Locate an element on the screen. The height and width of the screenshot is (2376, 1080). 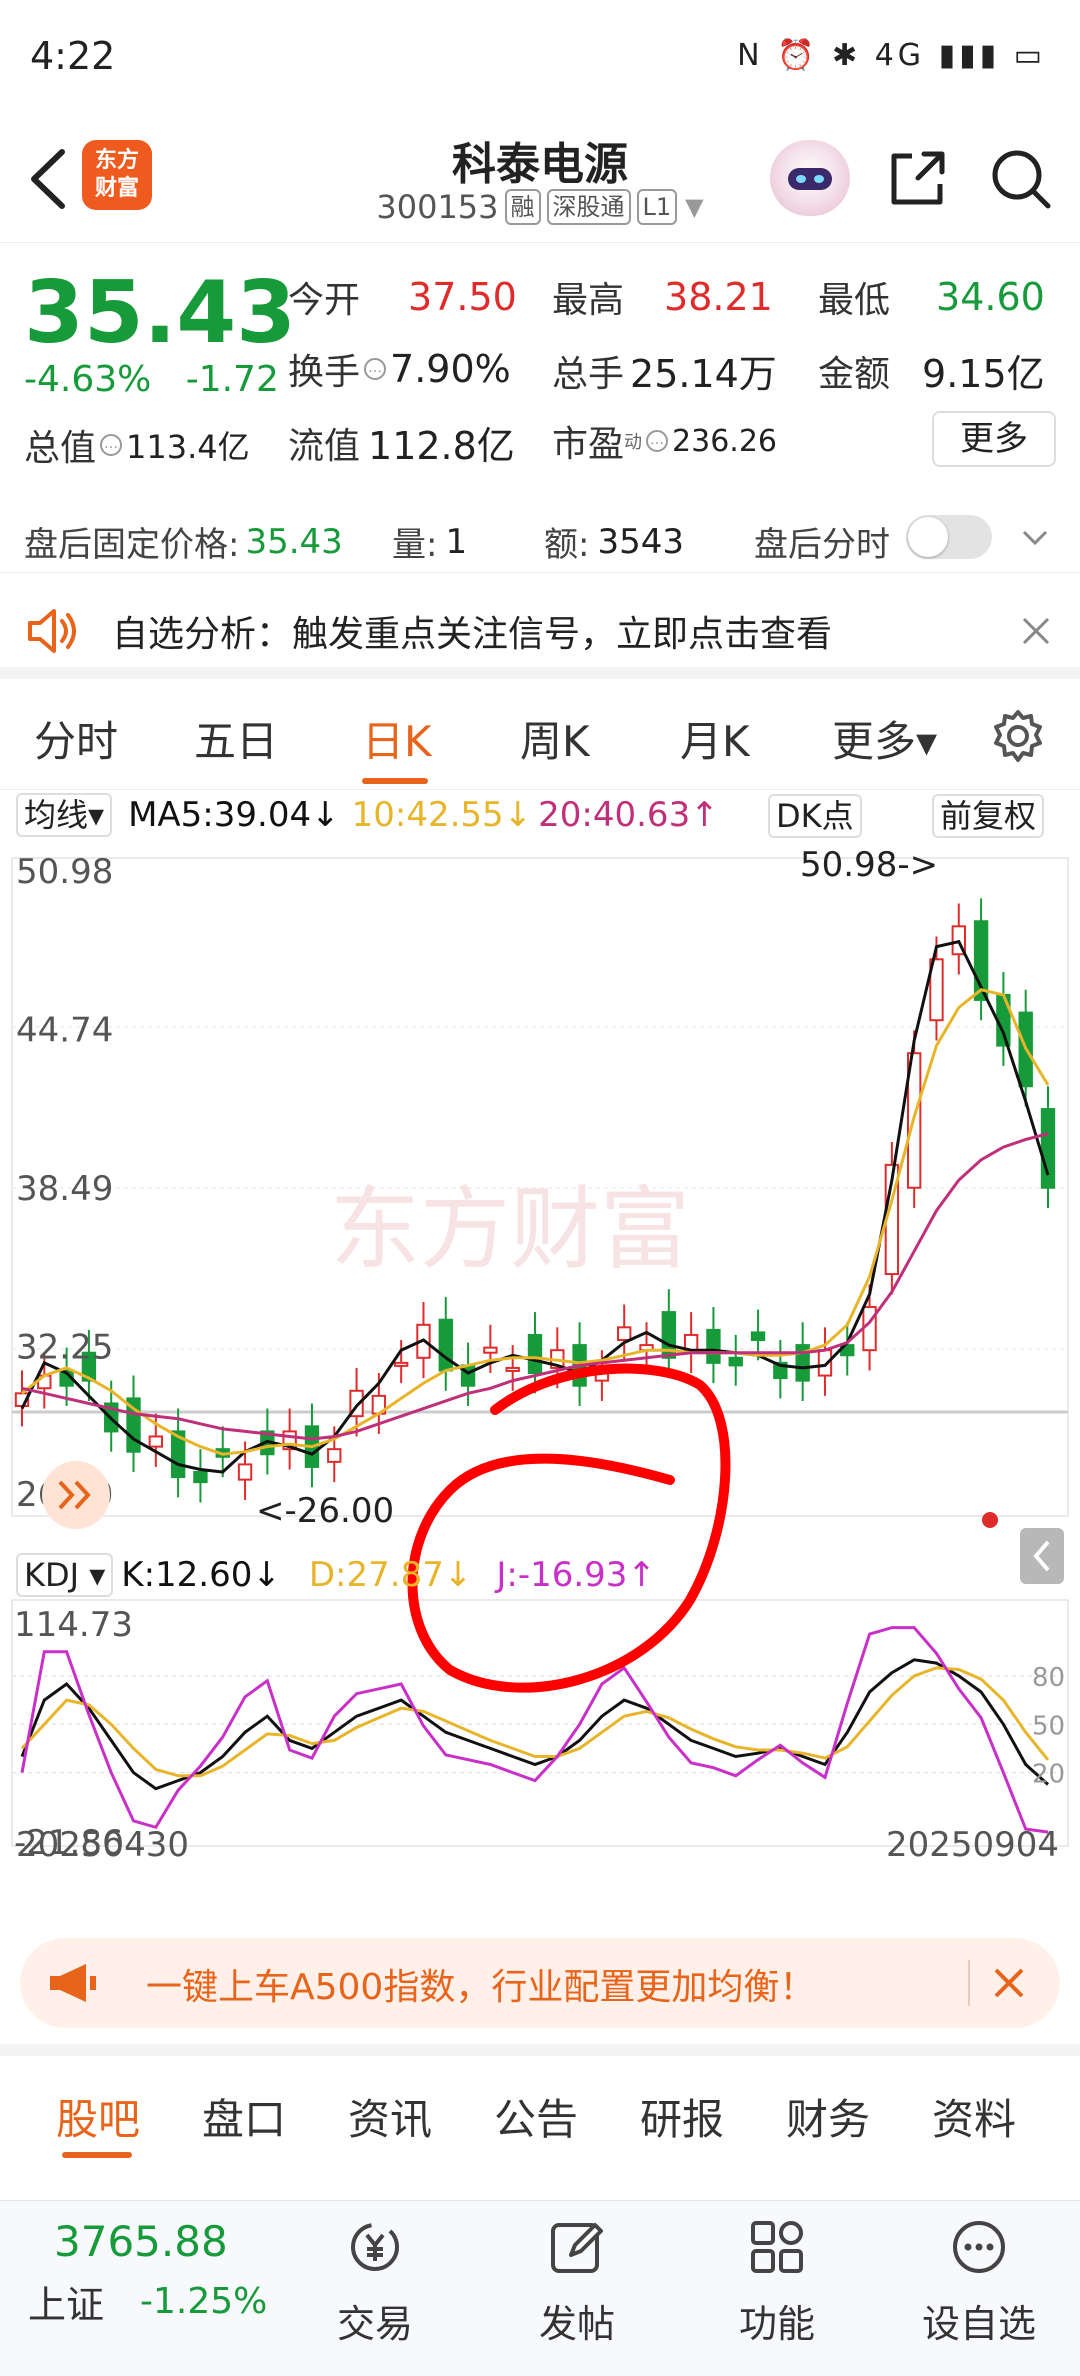
promo-text: 一键上车A500指数，行业配置更加均衡！ is located at coordinates (481, 1987).